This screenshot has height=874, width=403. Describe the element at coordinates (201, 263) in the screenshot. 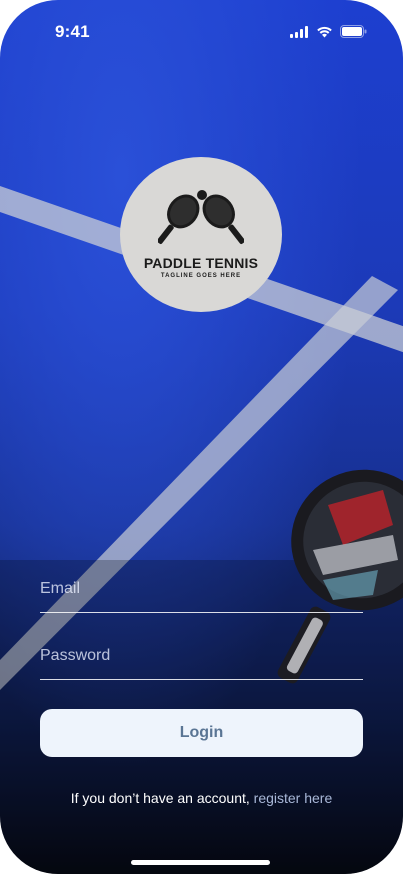

I see `logo-title: PADDLE TENNIS` at that location.